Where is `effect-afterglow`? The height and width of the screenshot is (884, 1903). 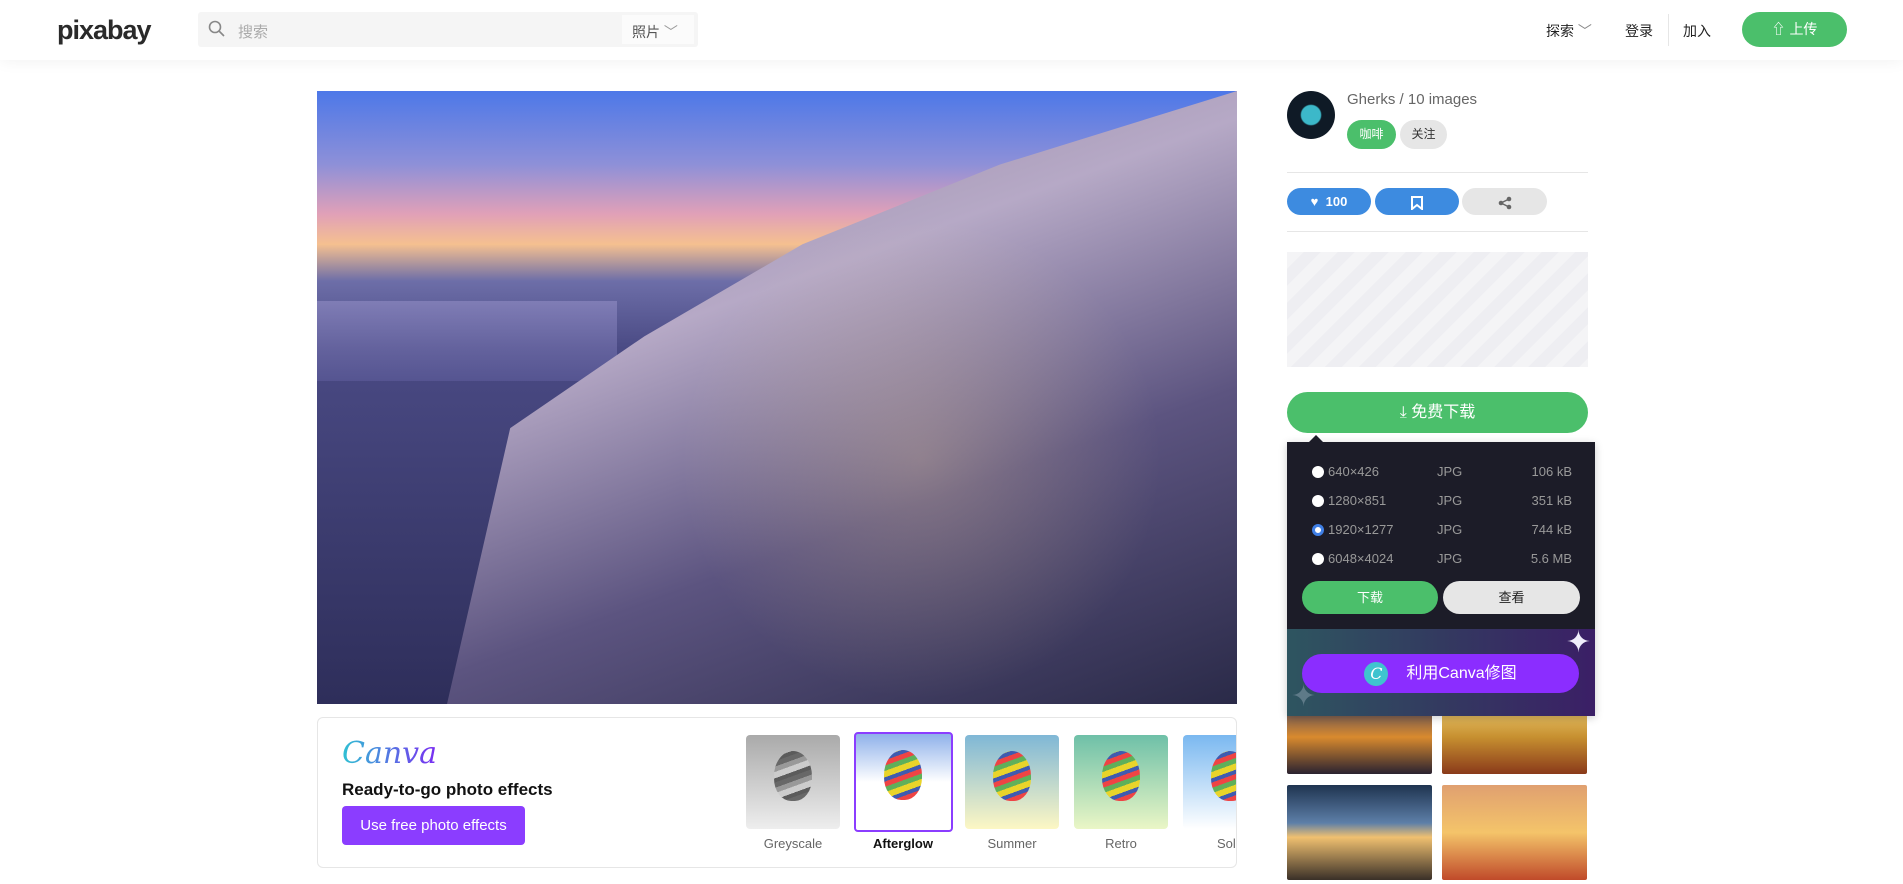
effect-afterglow is located at coordinates (903, 782).